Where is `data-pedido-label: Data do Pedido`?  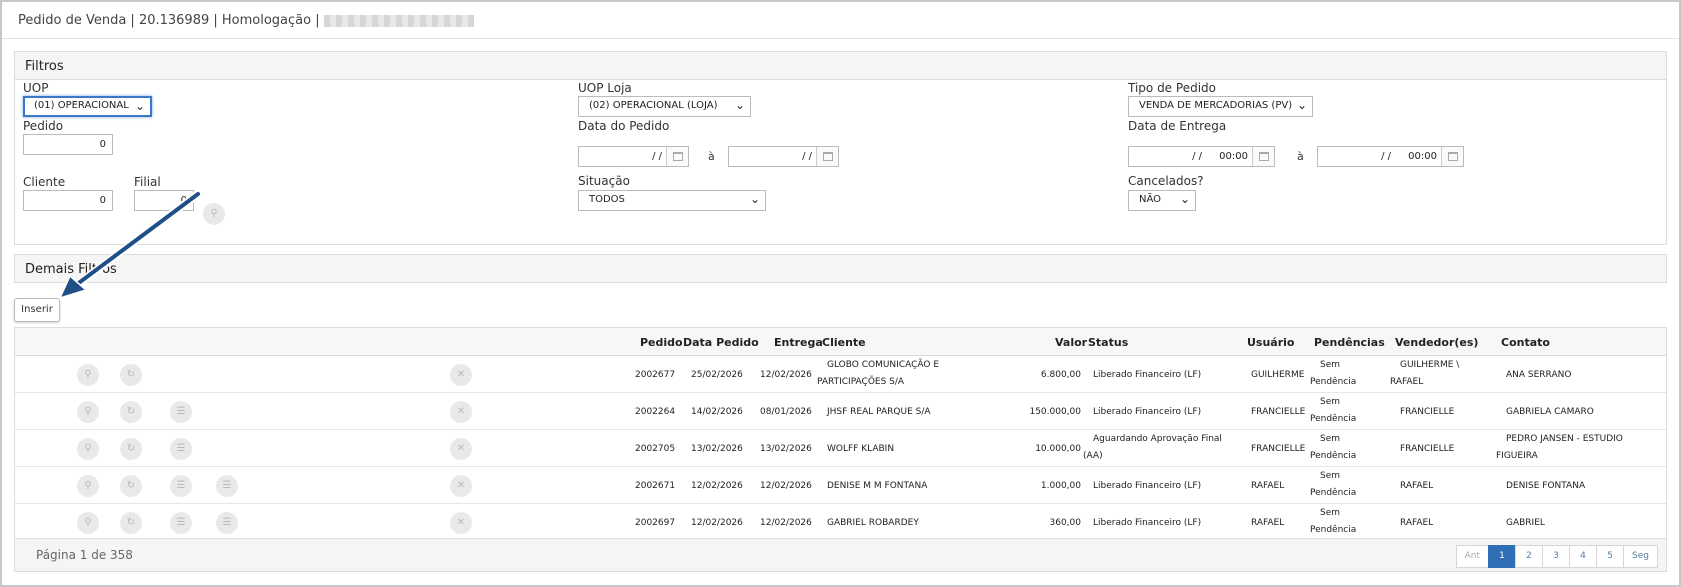
data-pedido-label: Data do Pedido is located at coordinates (624, 126).